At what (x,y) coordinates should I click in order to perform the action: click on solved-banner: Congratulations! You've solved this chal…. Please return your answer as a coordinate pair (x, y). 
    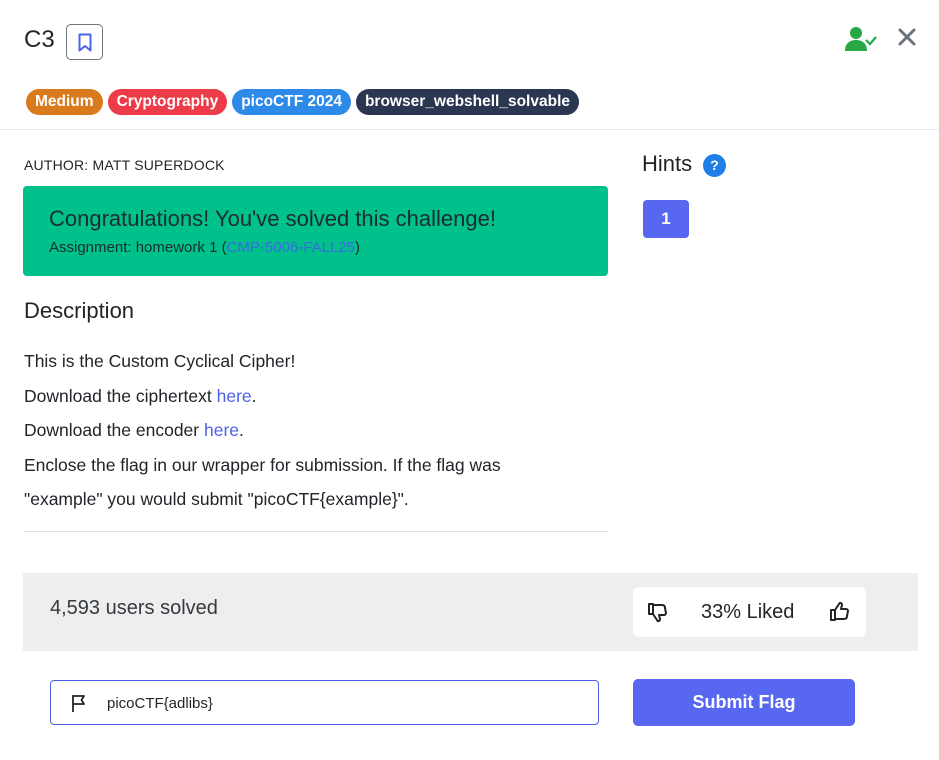
    Looking at the image, I should click on (315, 231).